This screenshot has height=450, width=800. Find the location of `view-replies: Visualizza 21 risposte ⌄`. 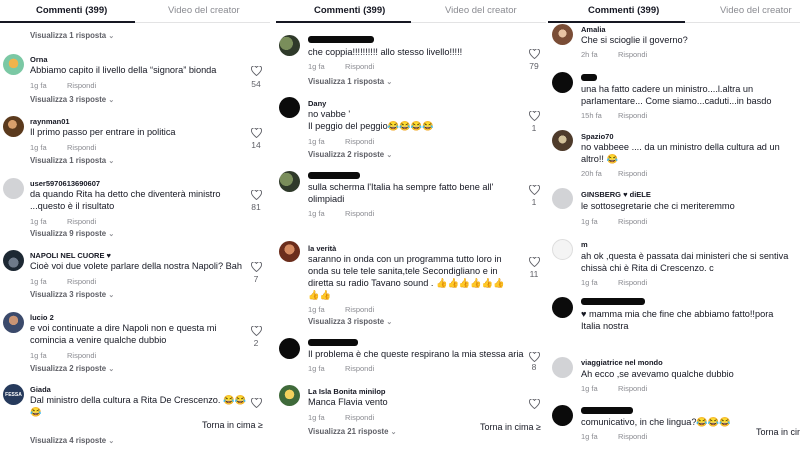

view-replies: Visualizza 21 risposte ⌄ is located at coordinates (352, 431).